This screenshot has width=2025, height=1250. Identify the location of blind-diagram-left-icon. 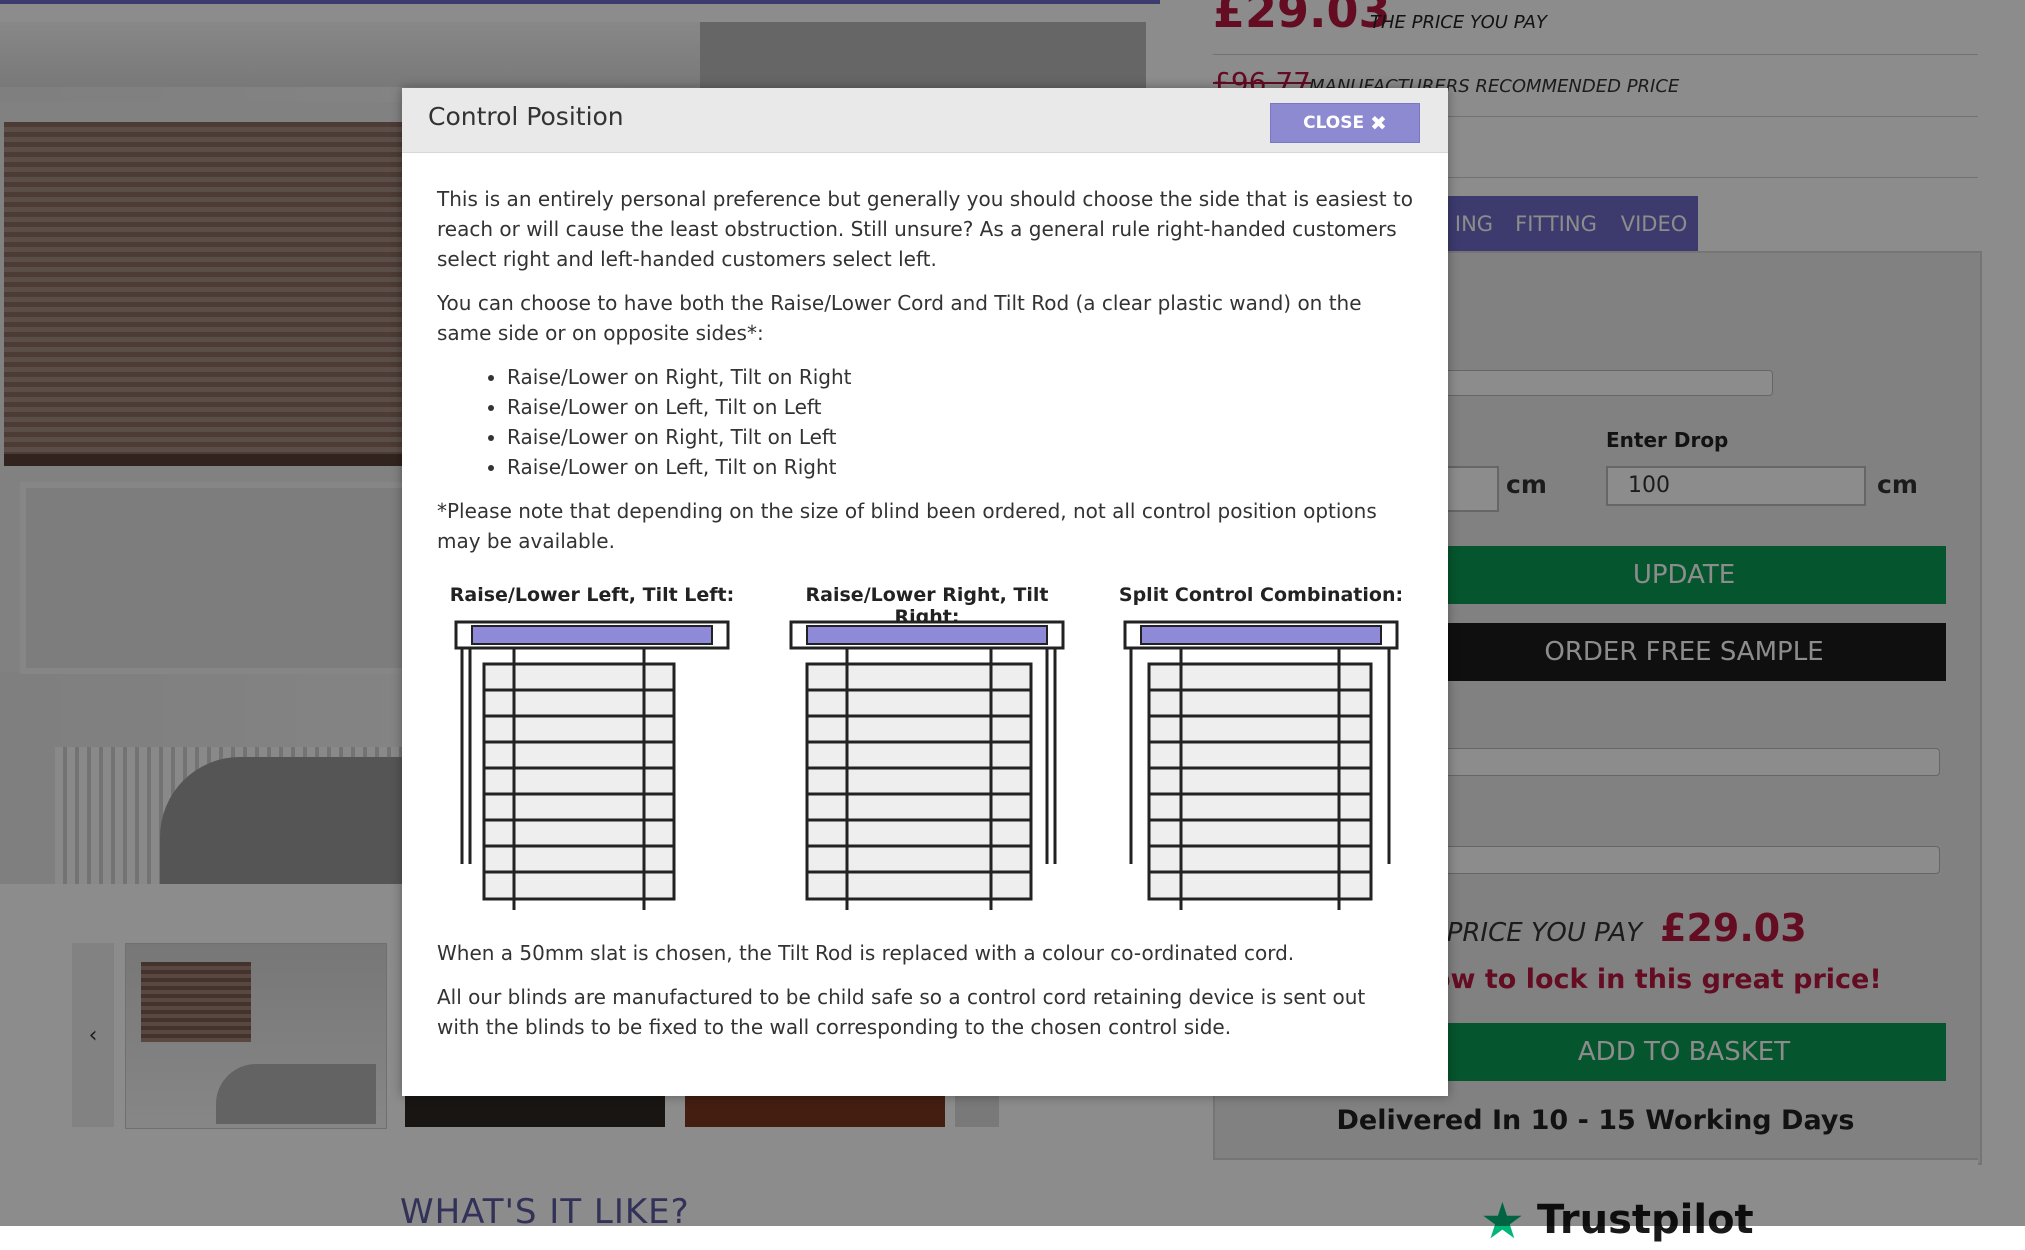
(592, 765).